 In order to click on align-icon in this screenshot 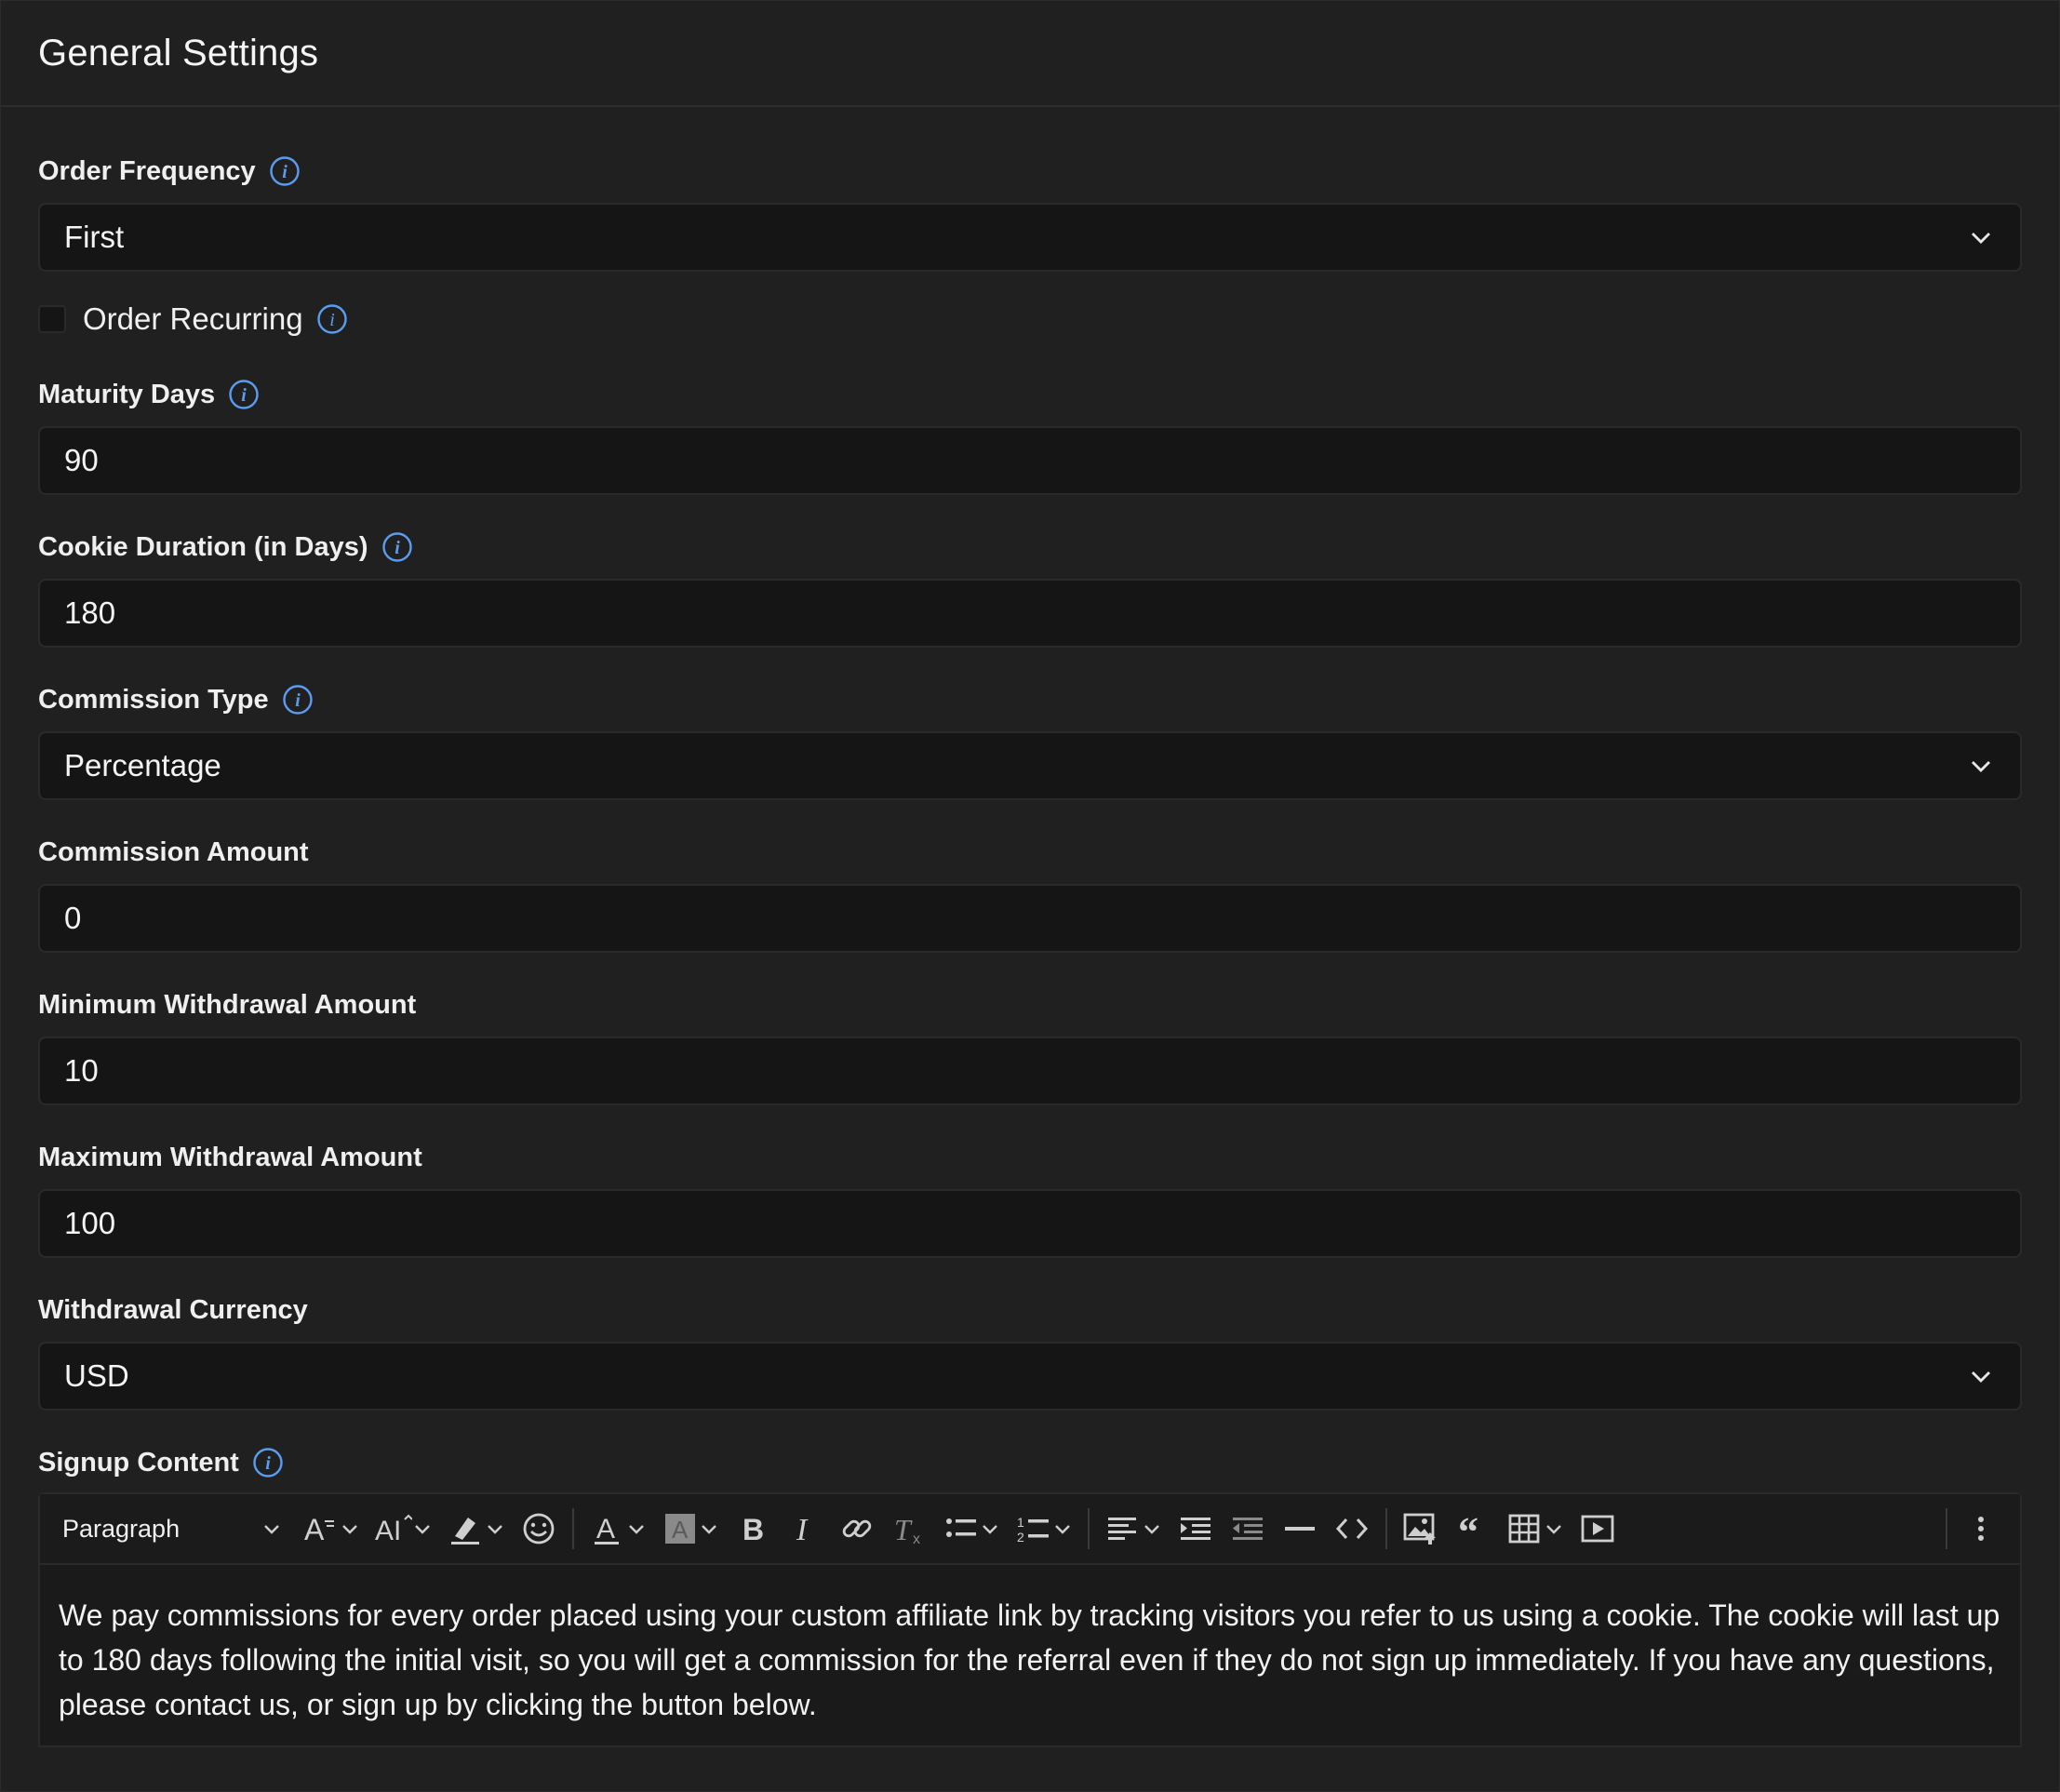, I will do `click(1122, 1529)`.